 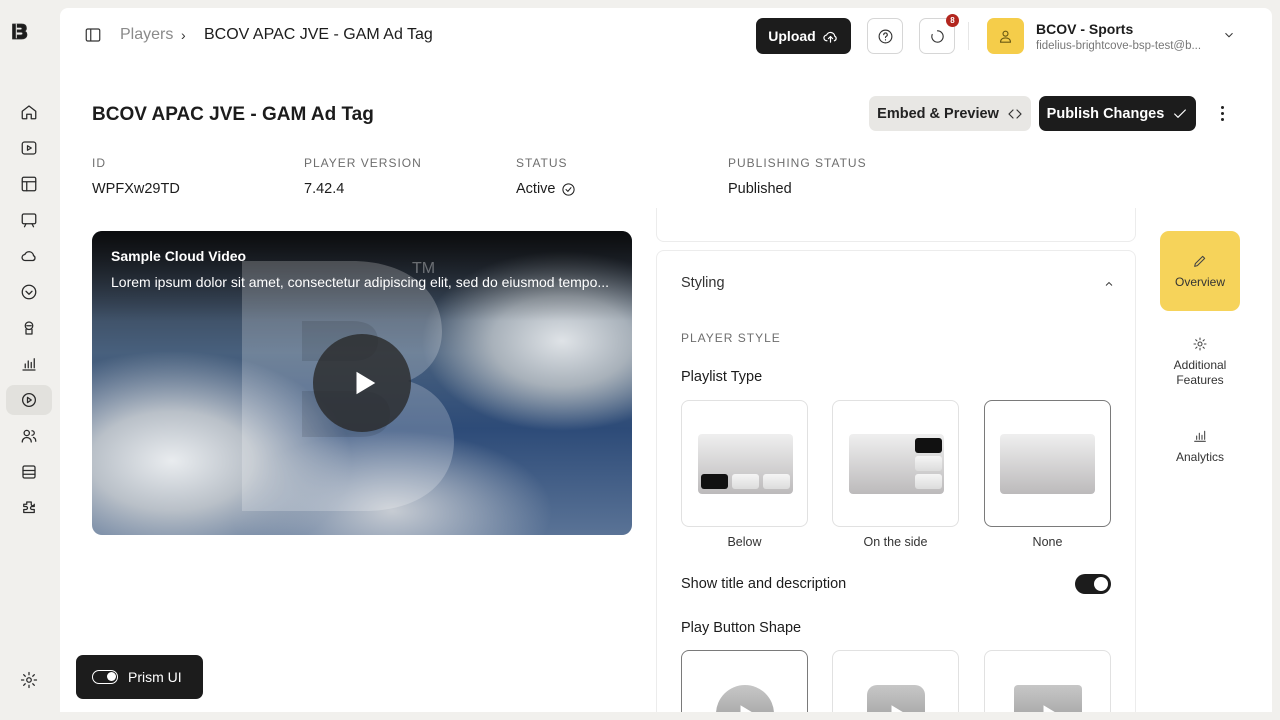 What do you see at coordinates (1200, 271) in the screenshot?
I see `tab-overview: Overview` at bounding box center [1200, 271].